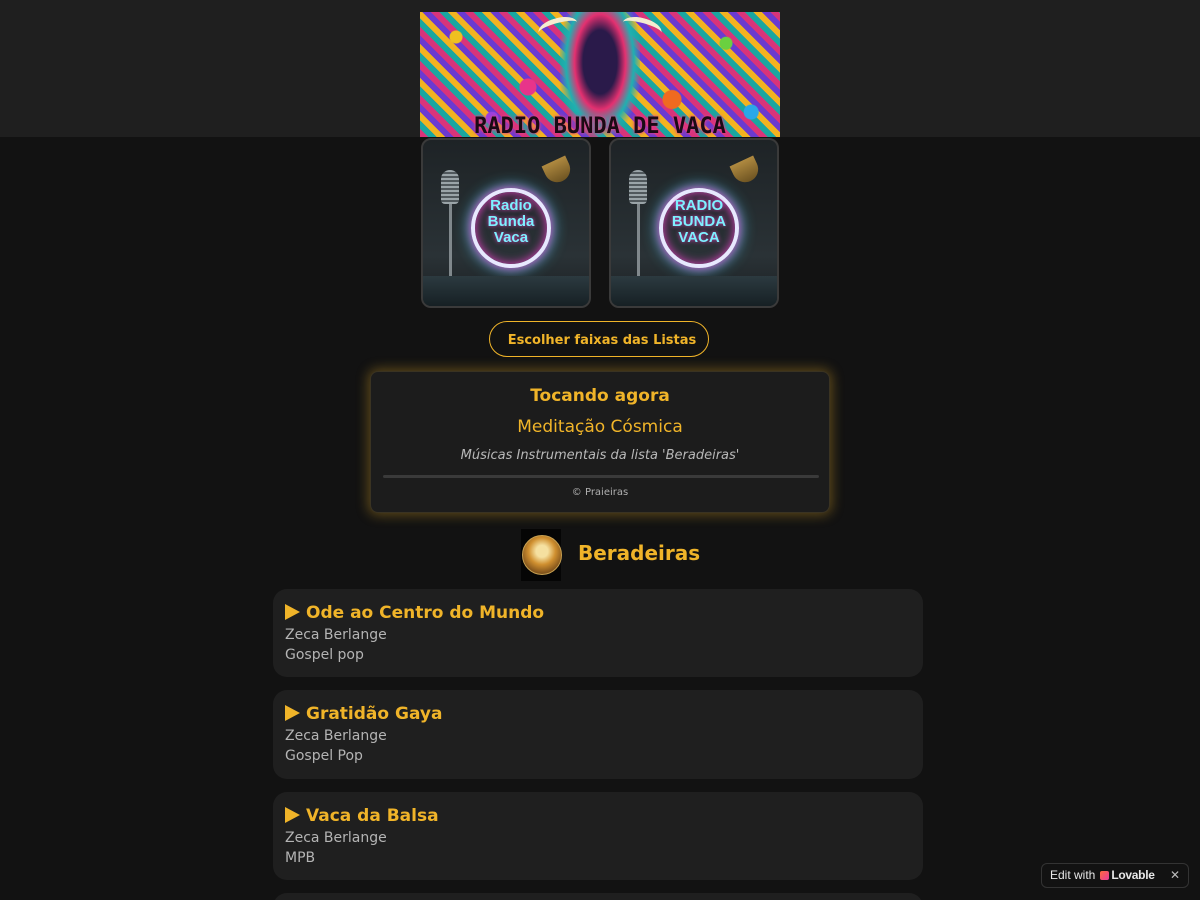  I want to click on banner-title: RADIO BUNDA DE VACA, so click(600, 125).